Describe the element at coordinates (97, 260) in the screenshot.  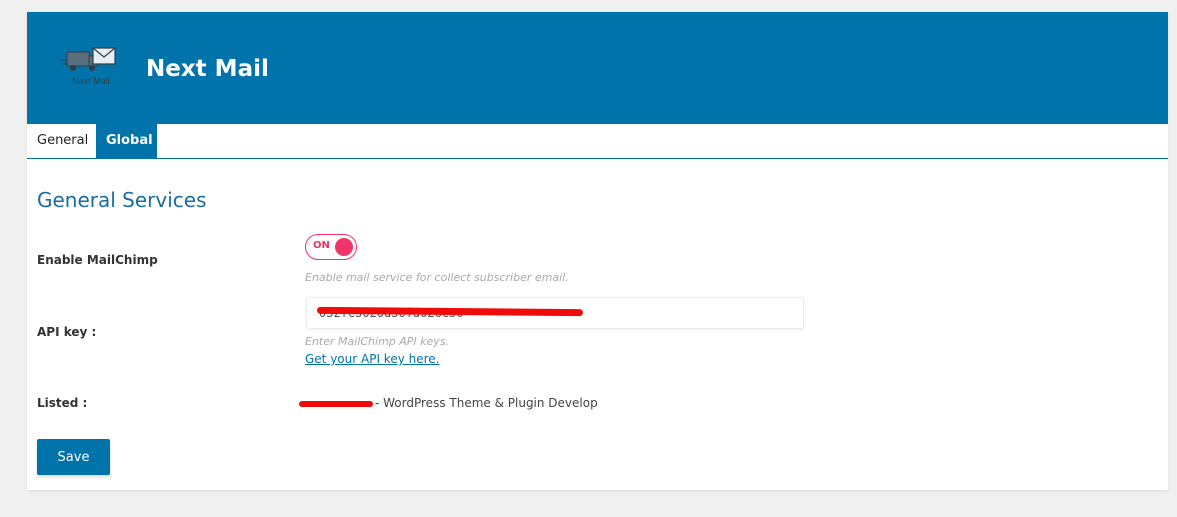
I see `enable-mailchimp-label: Enable MailChimp` at that location.